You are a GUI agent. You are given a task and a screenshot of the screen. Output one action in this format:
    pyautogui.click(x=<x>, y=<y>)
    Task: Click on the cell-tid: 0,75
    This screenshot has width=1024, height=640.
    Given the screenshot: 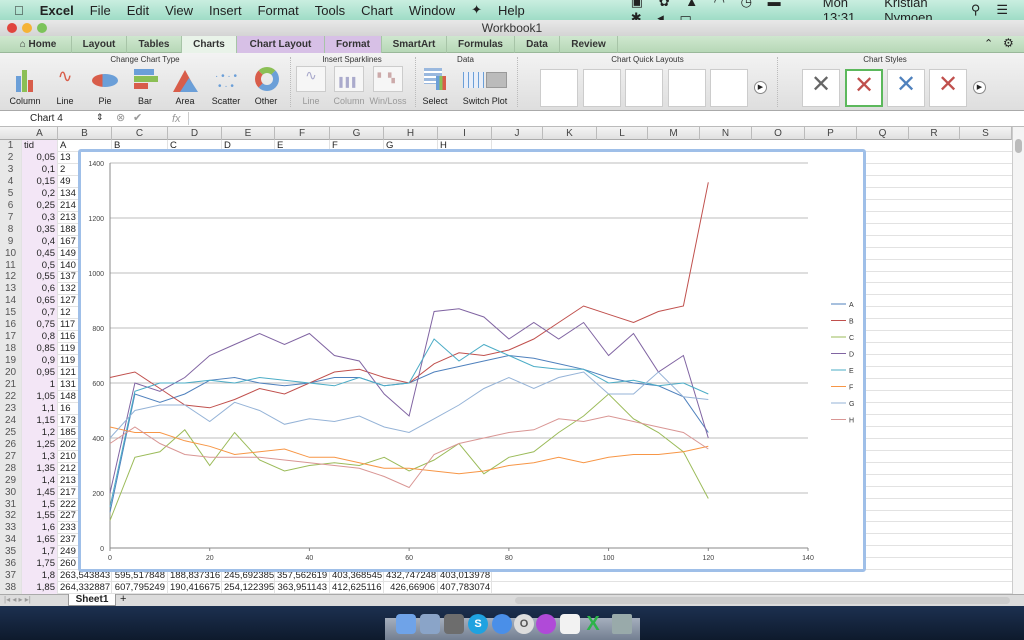 What is the action you would take?
    pyautogui.click(x=40, y=325)
    